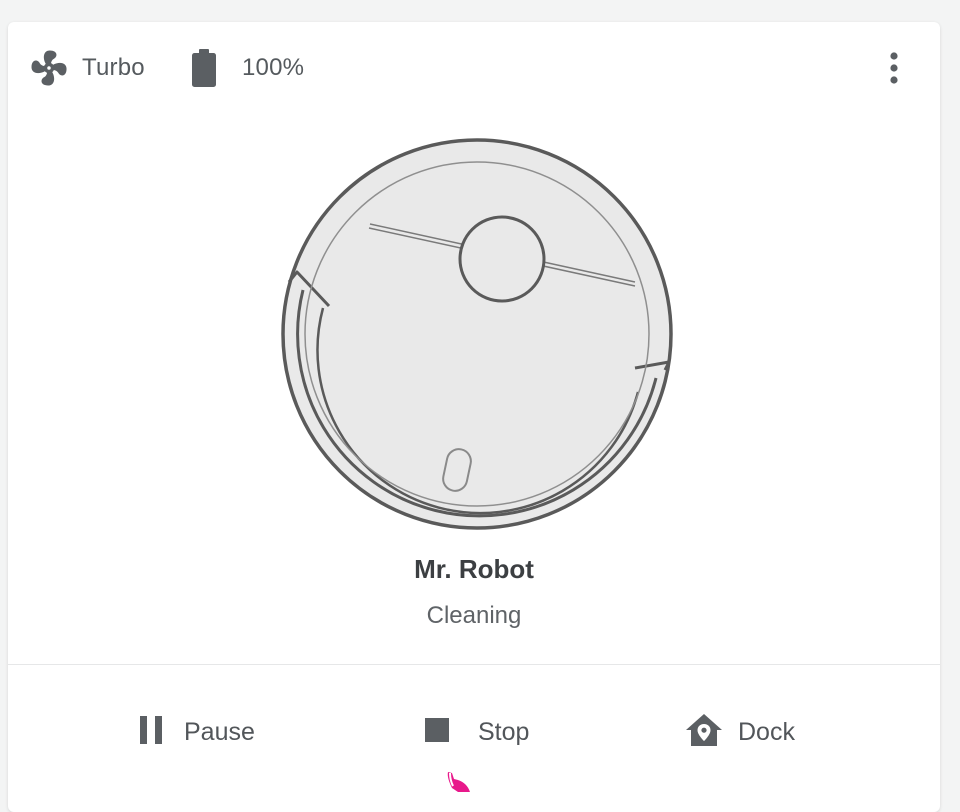 This screenshot has width=960, height=812. Describe the element at coordinates (437, 732) in the screenshot. I see `stop-icon` at that location.